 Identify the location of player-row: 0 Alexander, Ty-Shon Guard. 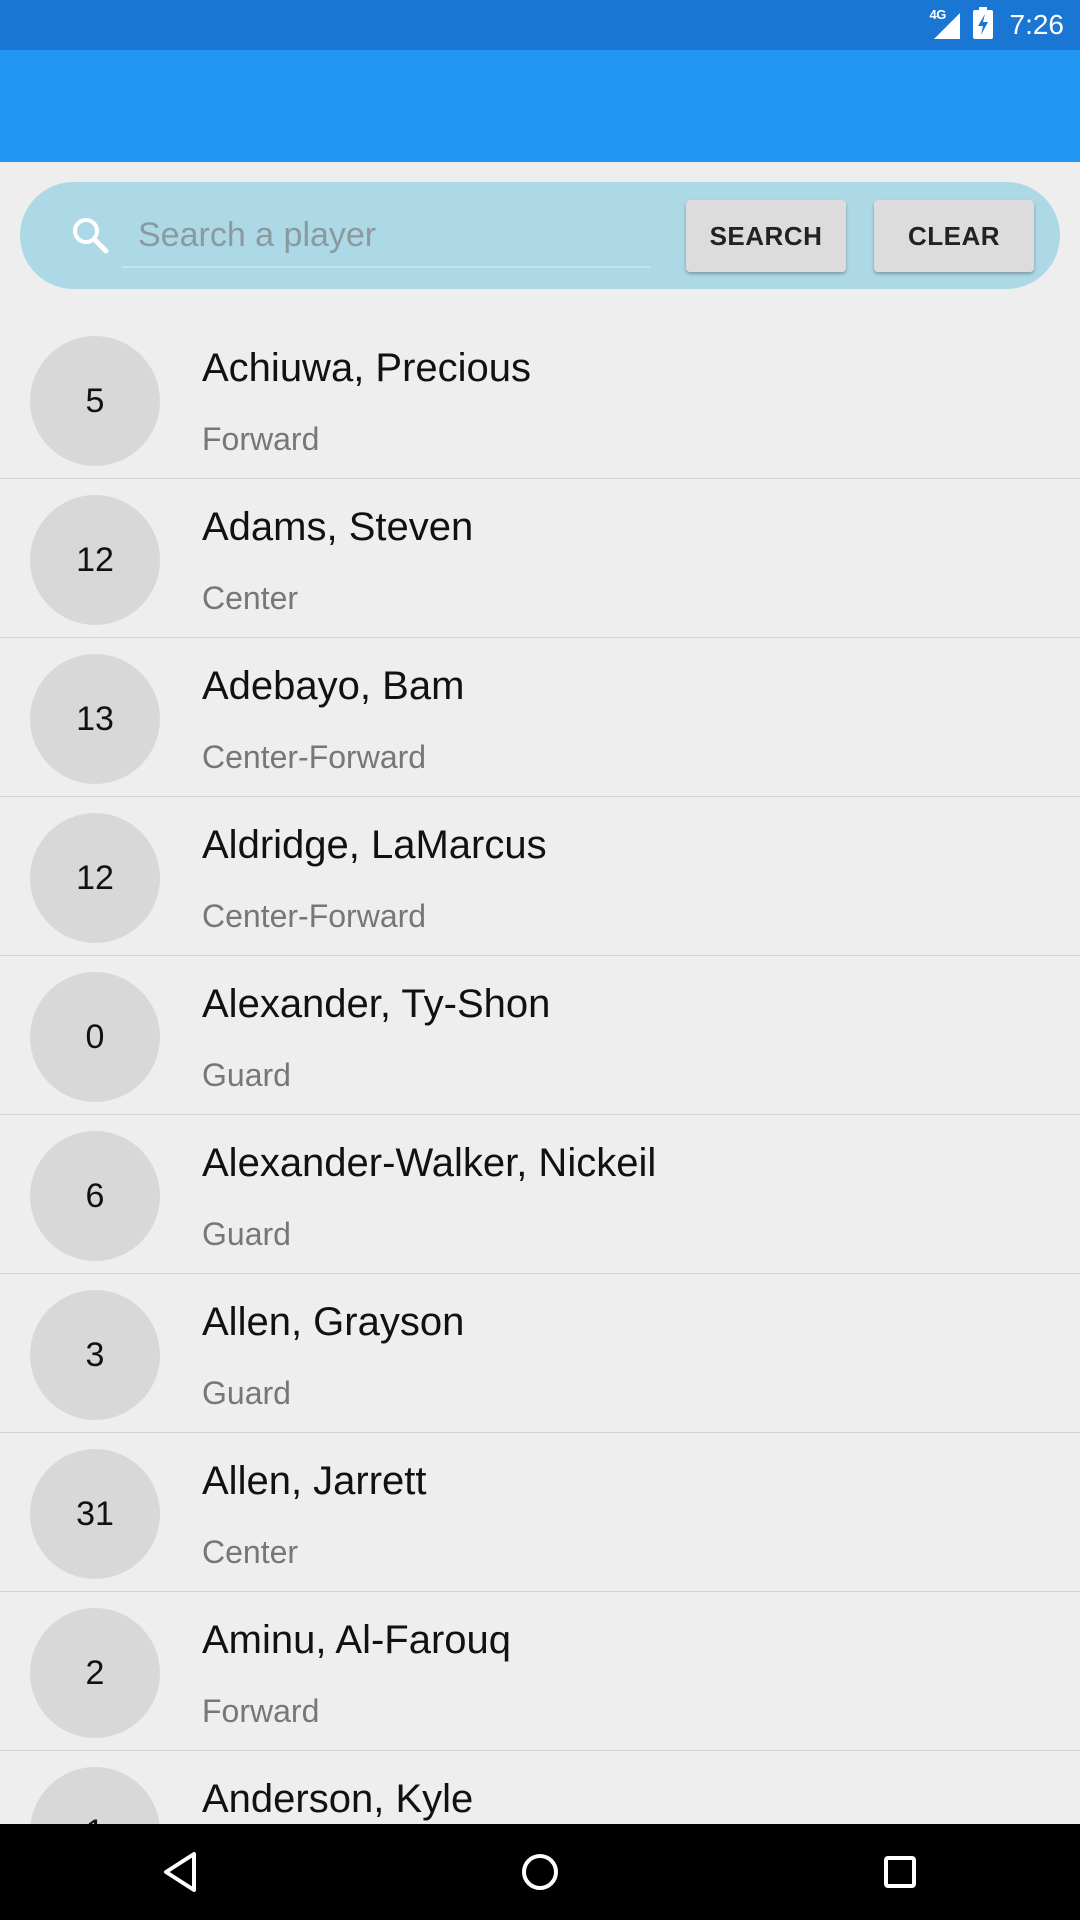
(540, 1035).